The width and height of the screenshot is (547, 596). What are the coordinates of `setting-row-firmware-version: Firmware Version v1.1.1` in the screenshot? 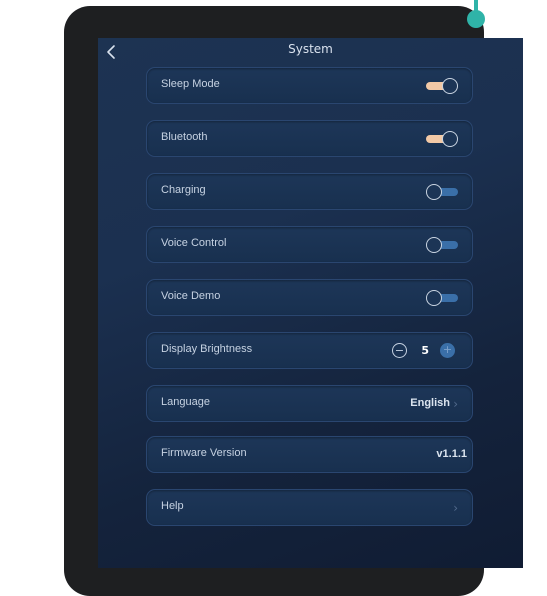 It's located at (309, 454).